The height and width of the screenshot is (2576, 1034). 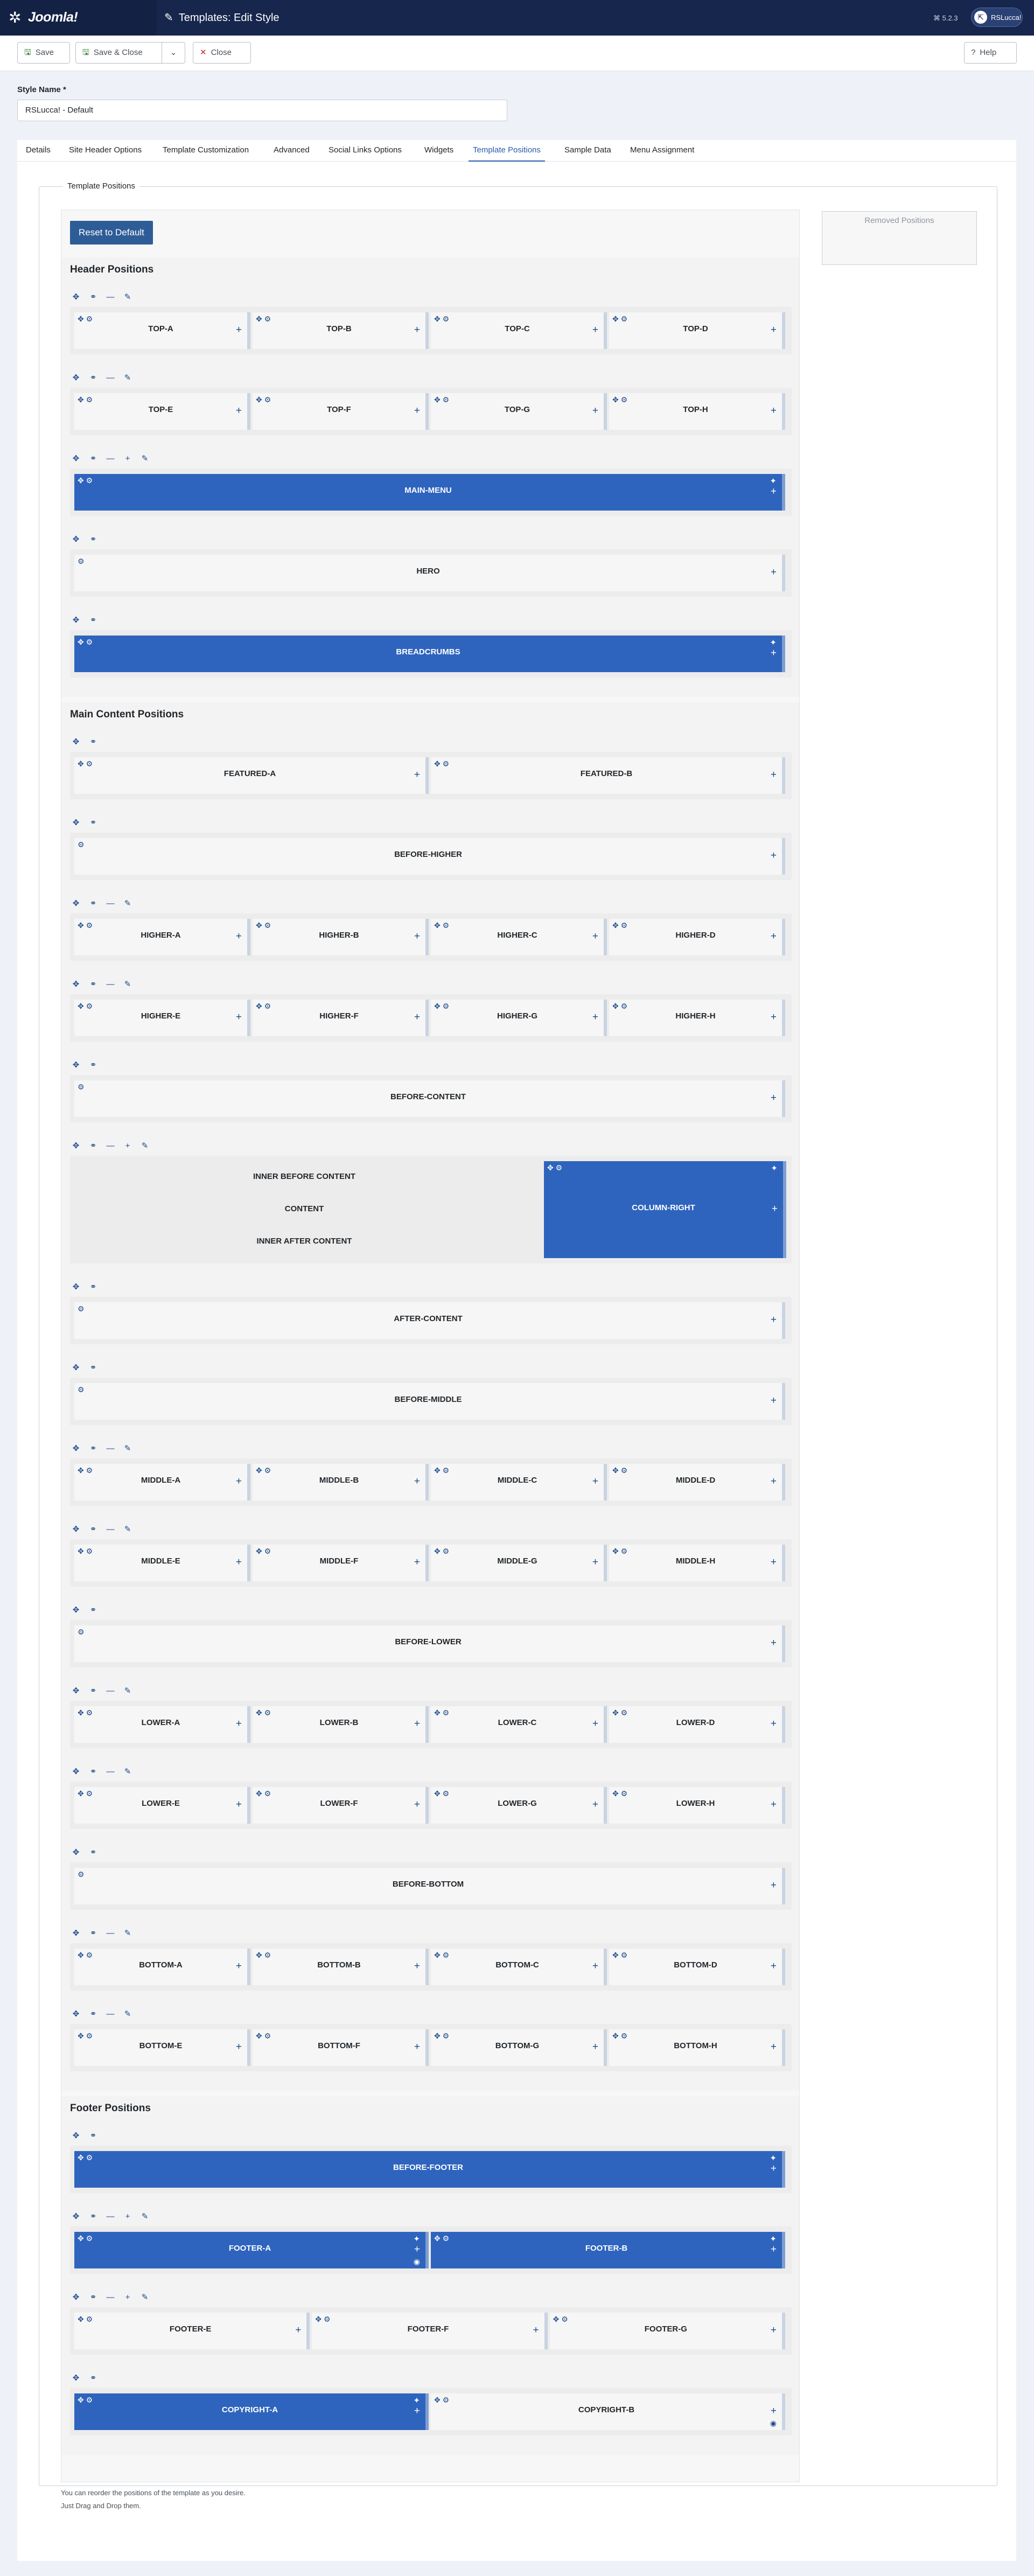 I want to click on position-cell: LOWER-D ✥ ⚙ +, so click(x=697, y=1724).